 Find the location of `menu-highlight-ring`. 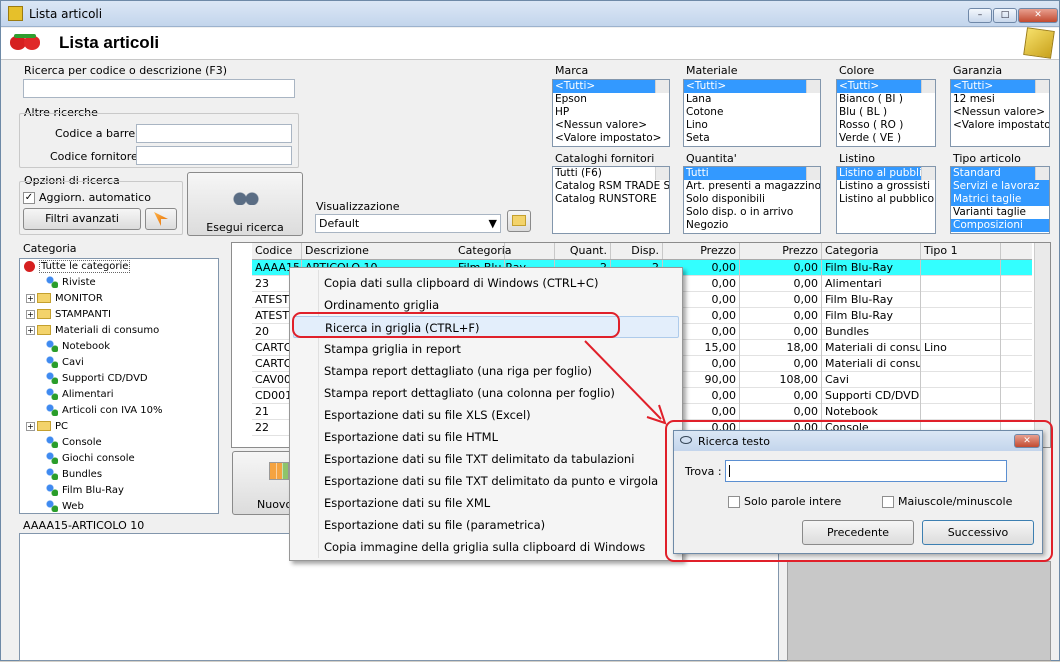

menu-highlight-ring is located at coordinates (456, 325).